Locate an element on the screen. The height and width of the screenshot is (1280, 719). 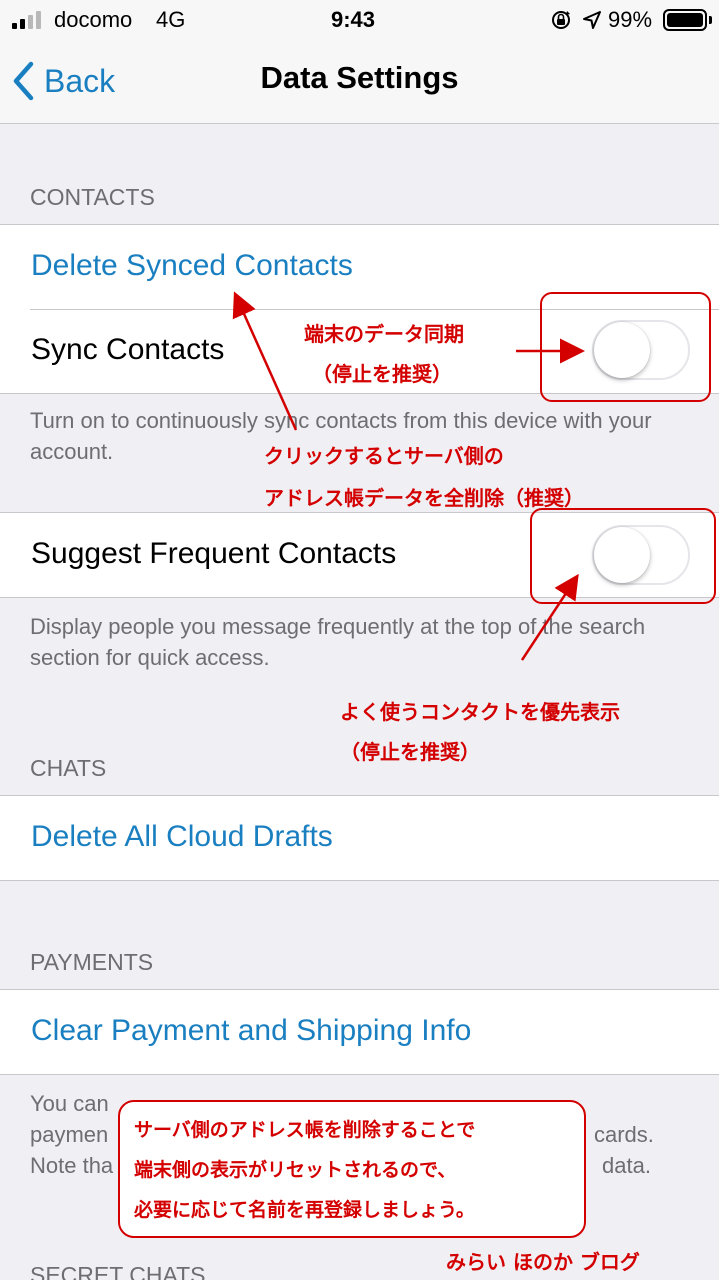
battery-cap is located at coordinates (710, 20).